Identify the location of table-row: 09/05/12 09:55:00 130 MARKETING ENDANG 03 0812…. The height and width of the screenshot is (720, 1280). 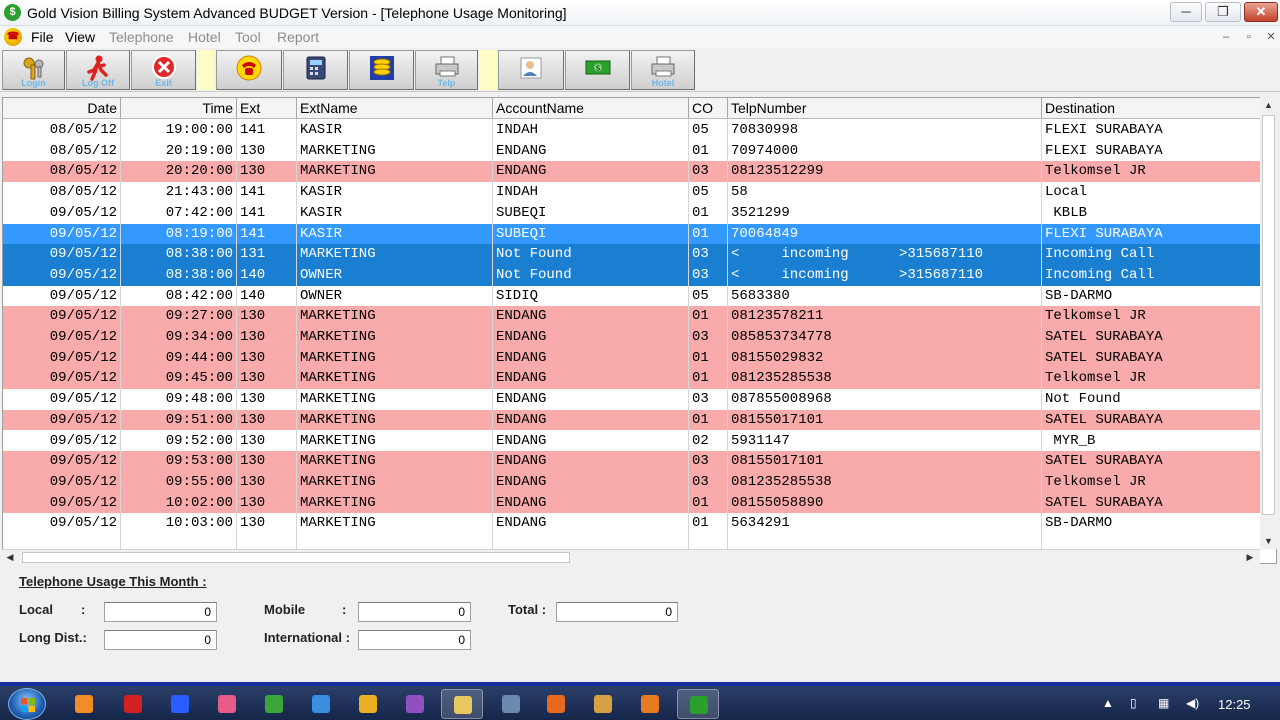
(632, 482).